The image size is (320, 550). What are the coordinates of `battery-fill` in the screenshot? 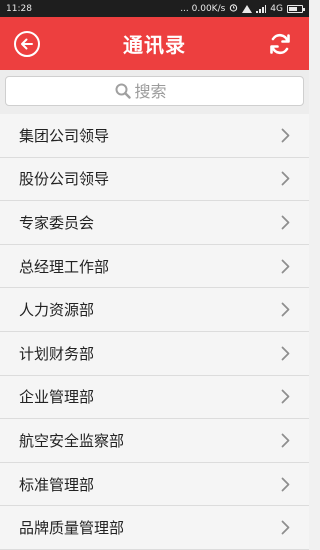 It's located at (293, 8).